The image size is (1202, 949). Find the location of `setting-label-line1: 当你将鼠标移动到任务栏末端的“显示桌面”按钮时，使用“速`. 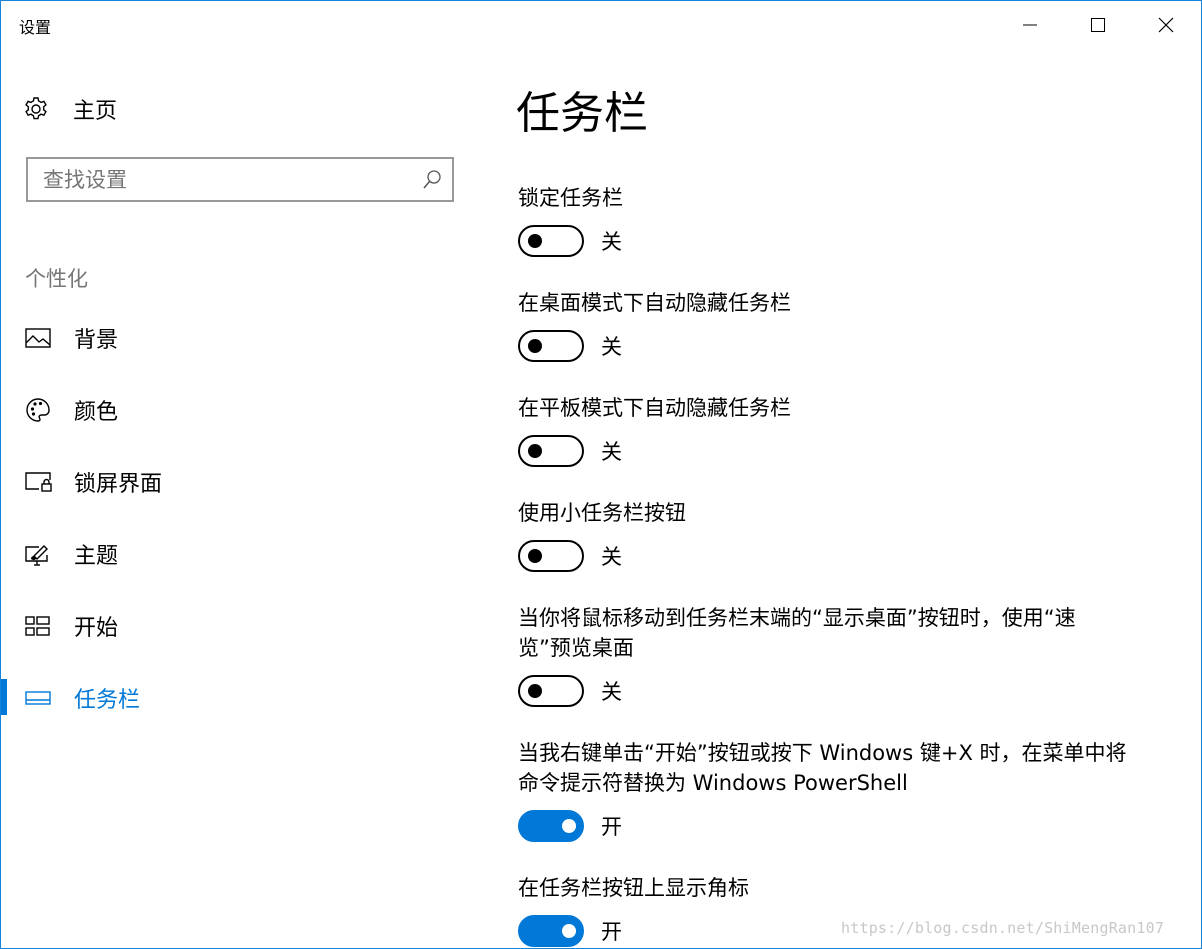

setting-label-line1: 当你将鼠标移动到任务栏末端的“显示桌面”按钮时，使用“速 is located at coordinates (797, 618).